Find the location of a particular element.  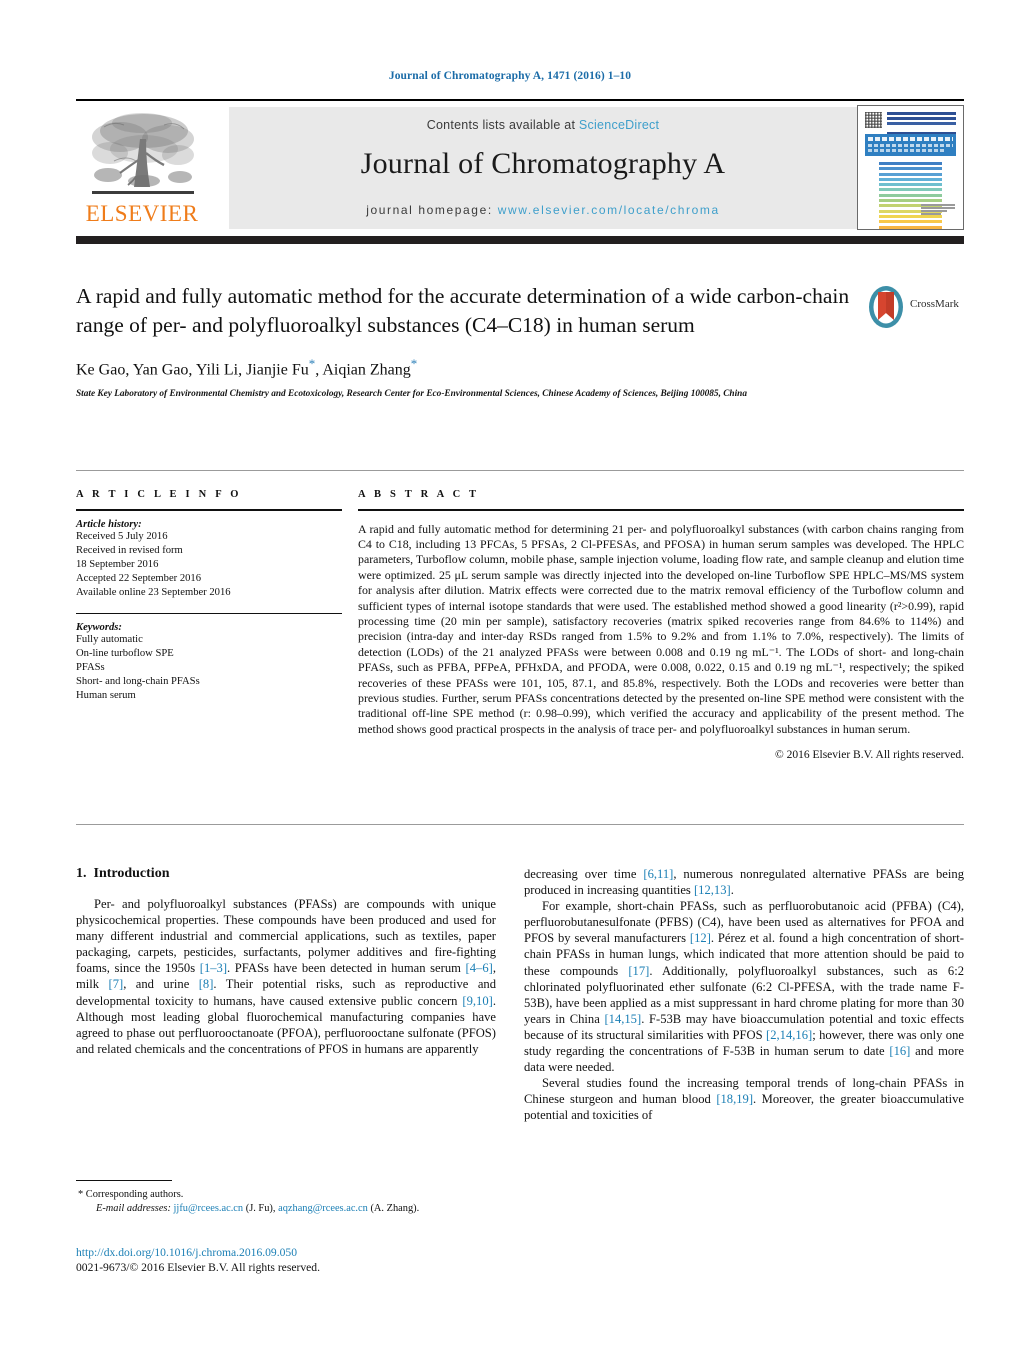

crossmark-badge: CrossMark is located at coordinates (916, 307).